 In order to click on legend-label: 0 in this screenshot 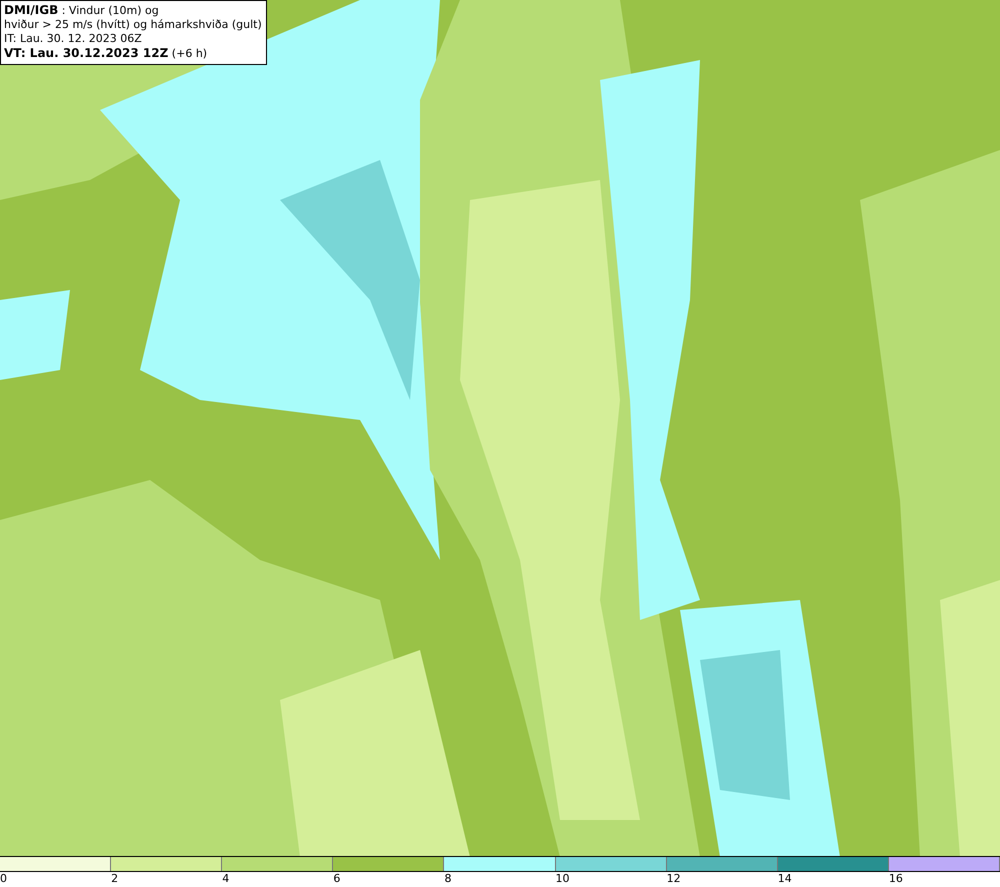, I will do `click(3, 879)`.